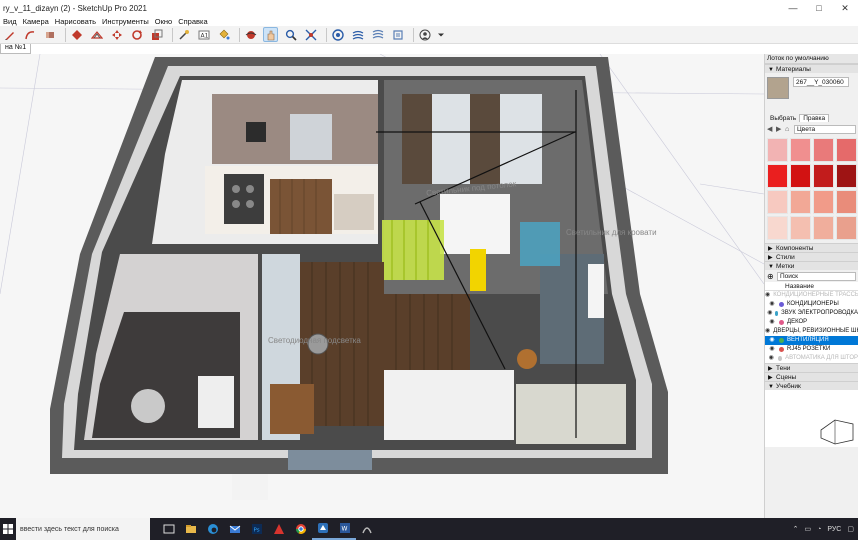 The width and height of the screenshot is (858, 540). What do you see at coordinates (819, 529) in the screenshot?
I see `volume-icon: ◔` at bounding box center [819, 529].